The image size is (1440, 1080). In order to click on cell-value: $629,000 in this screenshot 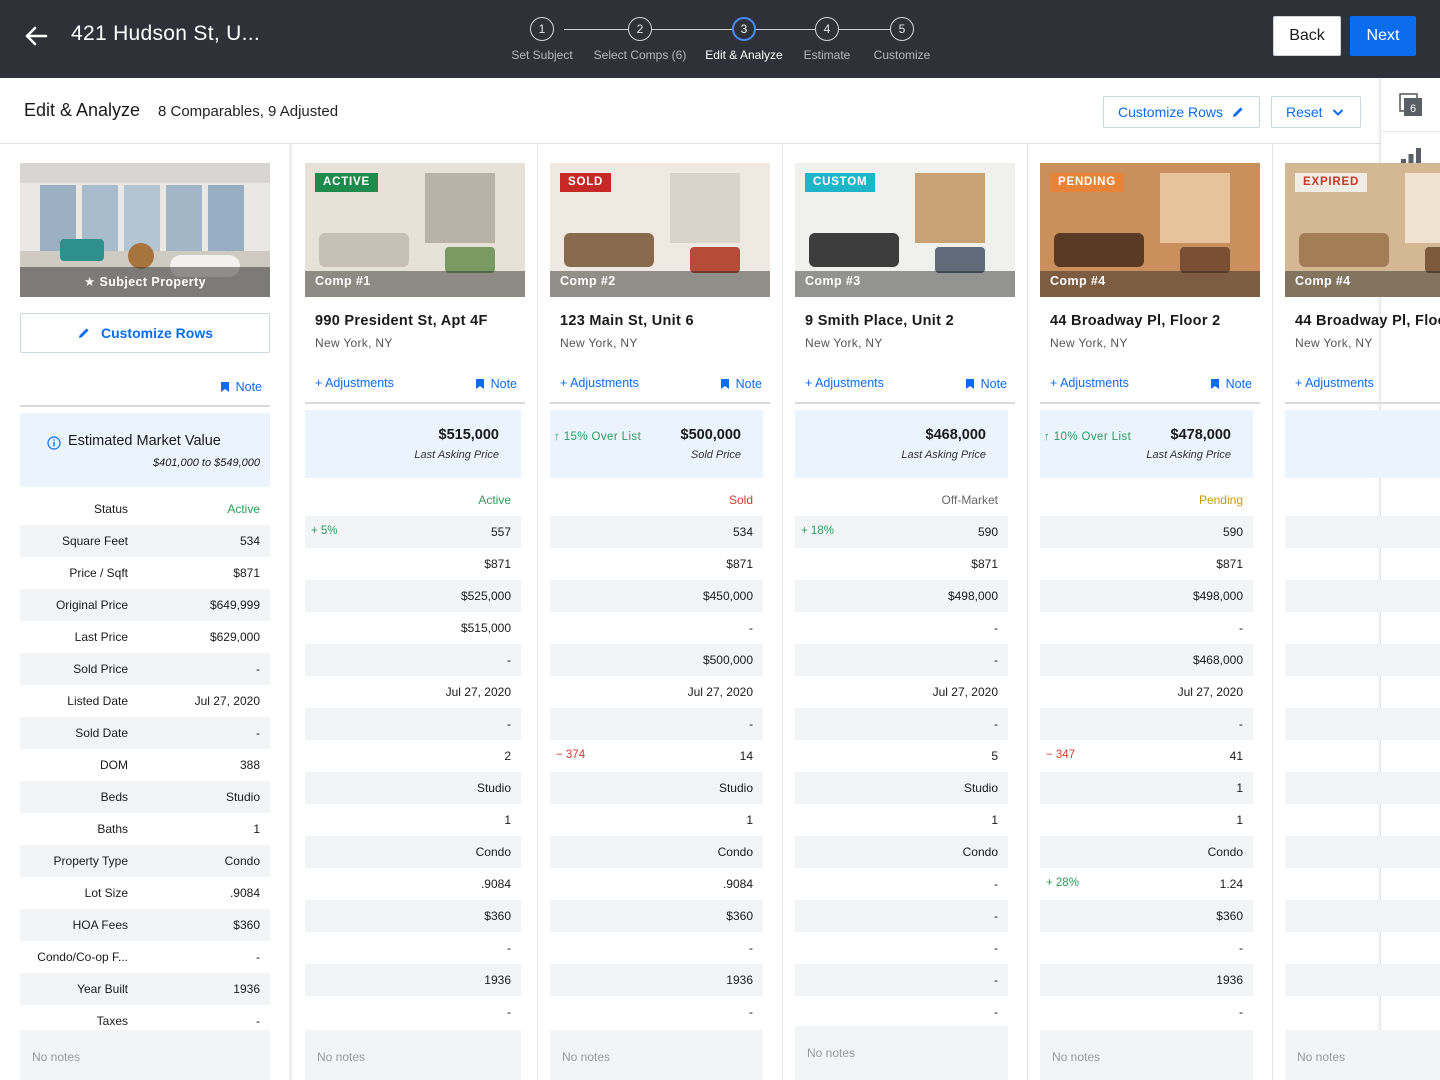, I will do `click(234, 637)`.